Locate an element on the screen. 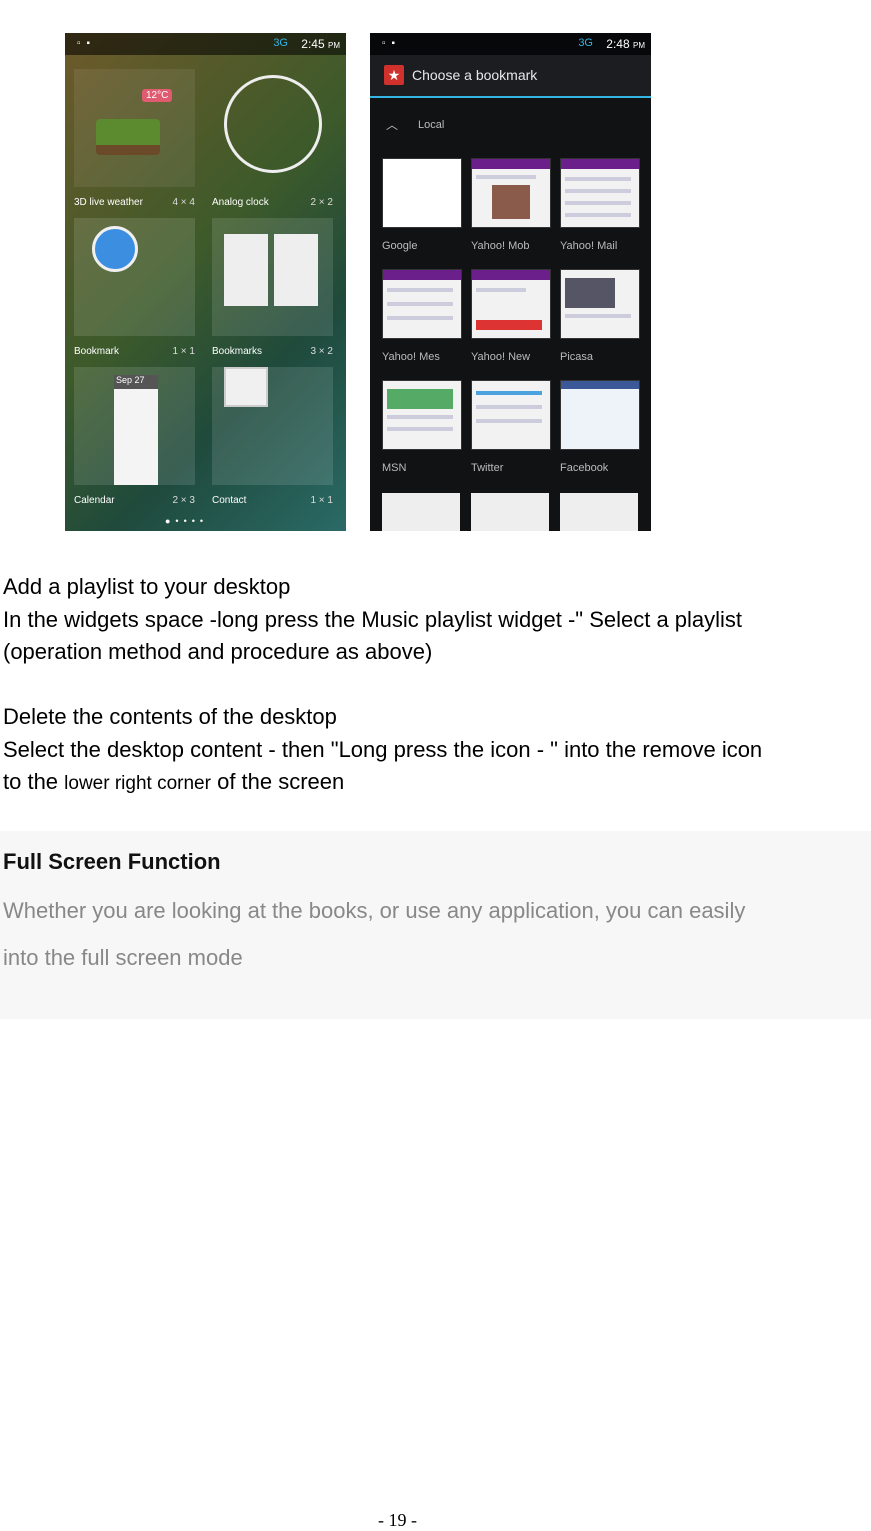 This screenshot has width=871, height=1531. widget-3d-weather: 12°C 3D live weather 4 × 4 is located at coordinates (134, 135).